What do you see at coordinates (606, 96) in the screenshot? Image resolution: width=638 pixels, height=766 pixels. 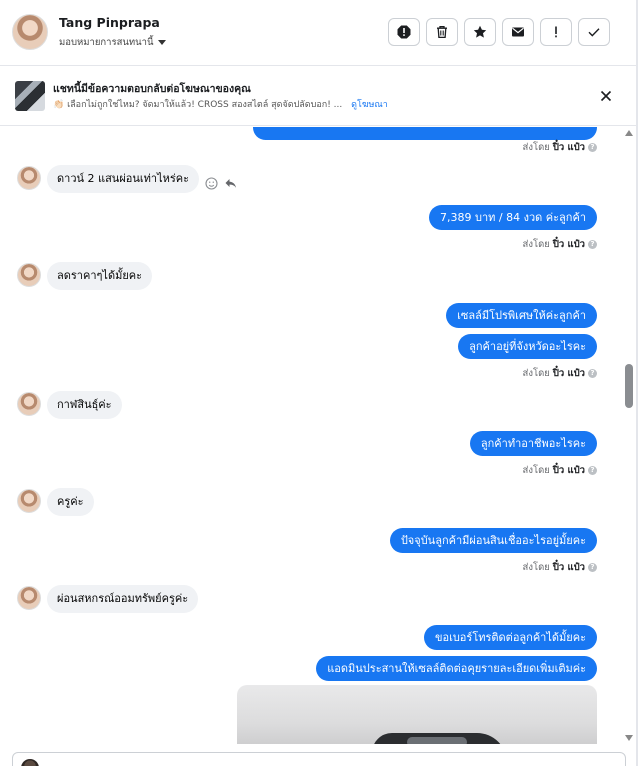 I see `close-icon` at bounding box center [606, 96].